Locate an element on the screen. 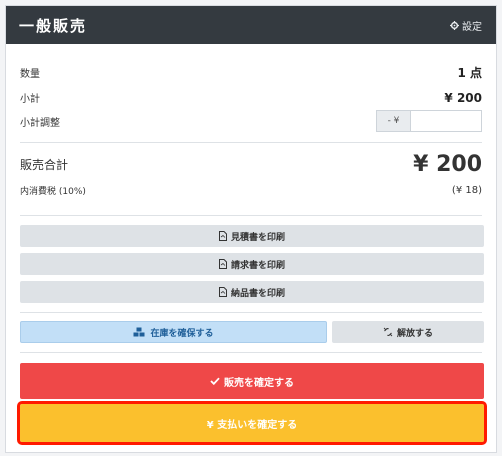 This screenshot has width=502, height=456. confirm-payment-button: ¥ 支払いを確定する is located at coordinates (252, 423).